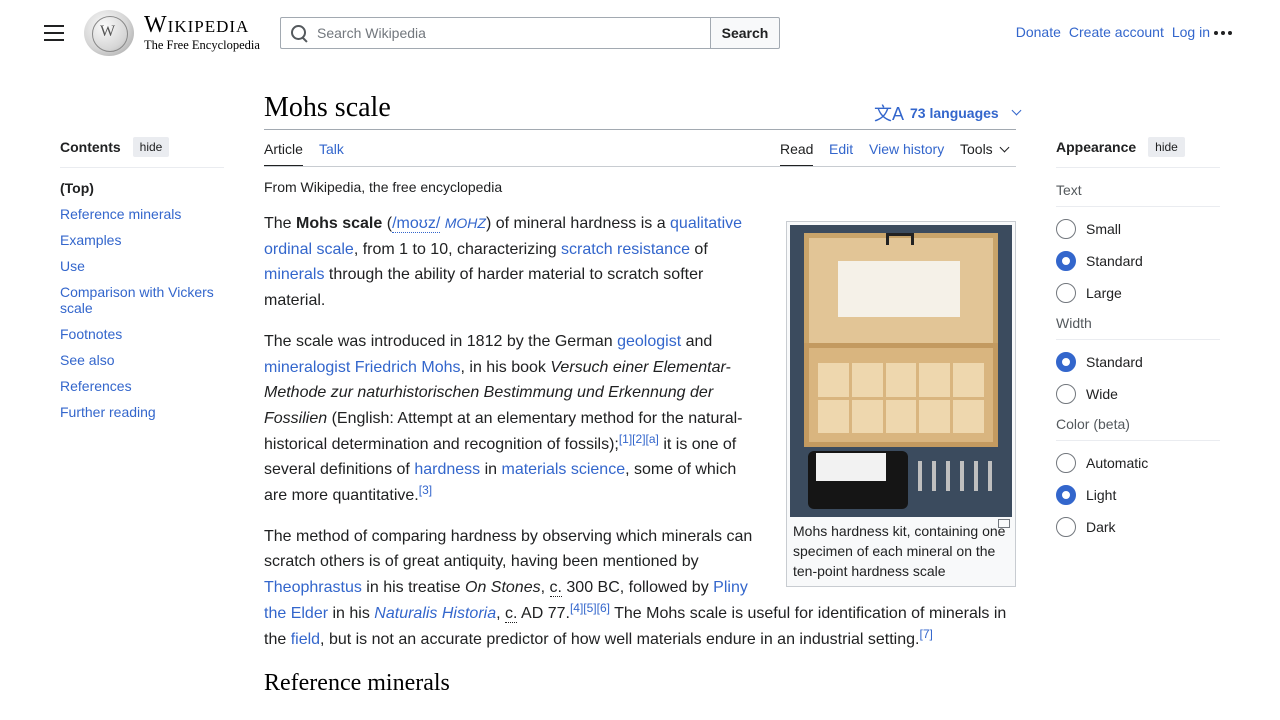  What do you see at coordinates (72, 266) in the screenshot?
I see `toc-item-use: Use` at bounding box center [72, 266].